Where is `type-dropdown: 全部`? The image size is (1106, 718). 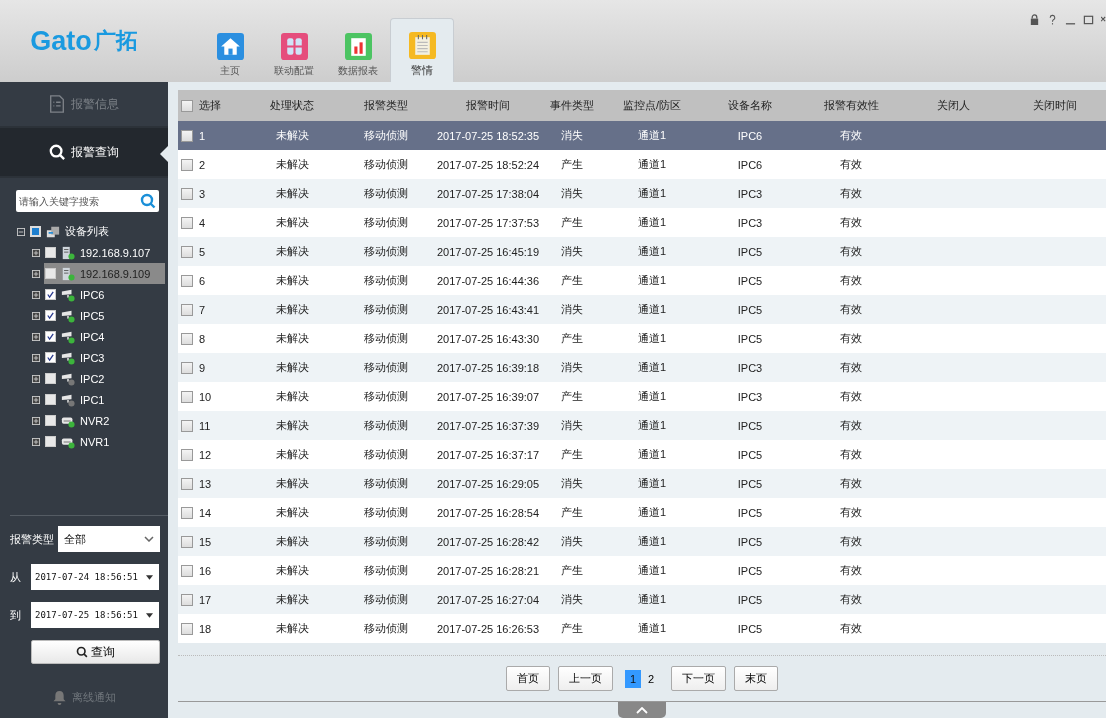 type-dropdown: 全部 is located at coordinates (109, 539).